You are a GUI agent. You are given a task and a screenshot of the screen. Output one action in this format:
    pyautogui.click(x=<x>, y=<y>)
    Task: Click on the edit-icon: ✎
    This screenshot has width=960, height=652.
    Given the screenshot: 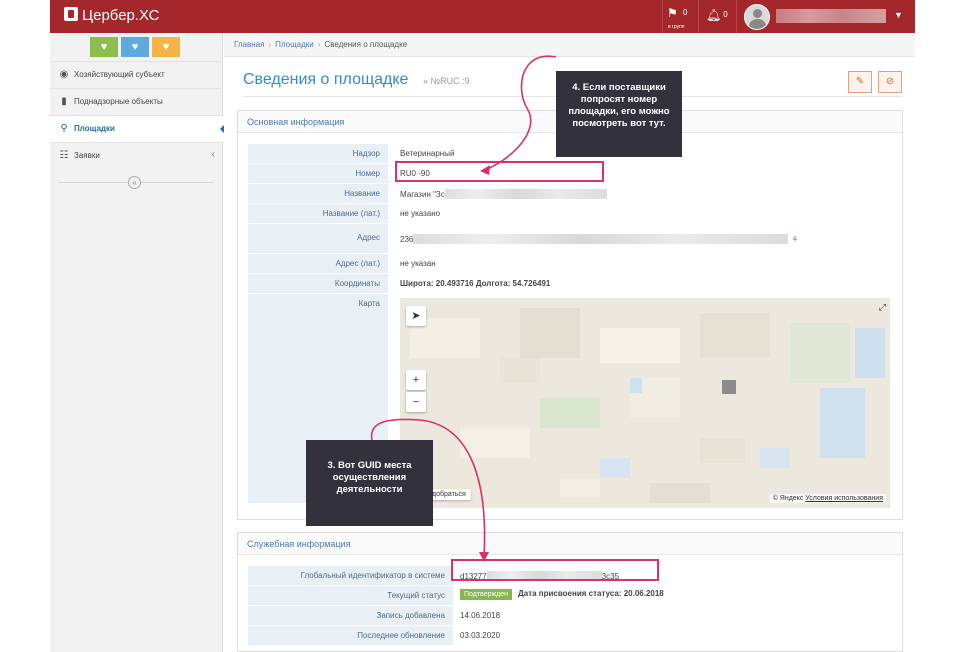 What is the action you would take?
    pyautogui.click(x=860, y=81)
    